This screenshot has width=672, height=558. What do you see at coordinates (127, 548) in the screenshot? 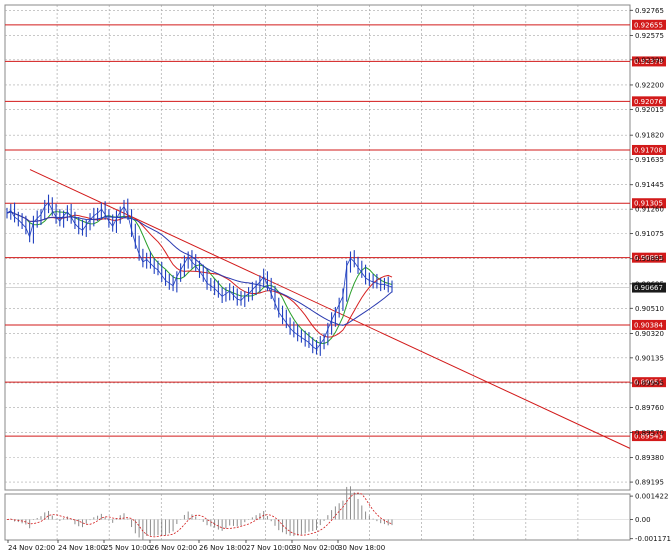
I see `time-tick-label: 25 Nov 10:00` at bounding box center [127, 548].